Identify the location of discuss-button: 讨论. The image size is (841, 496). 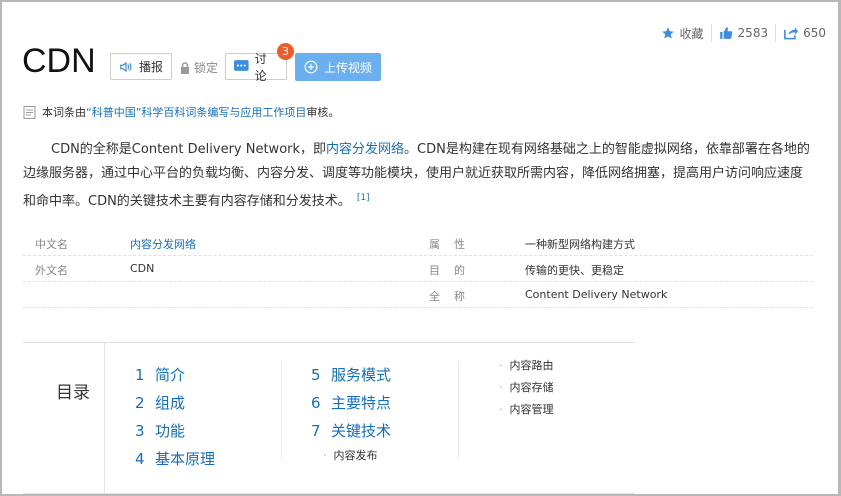
(256, 67).